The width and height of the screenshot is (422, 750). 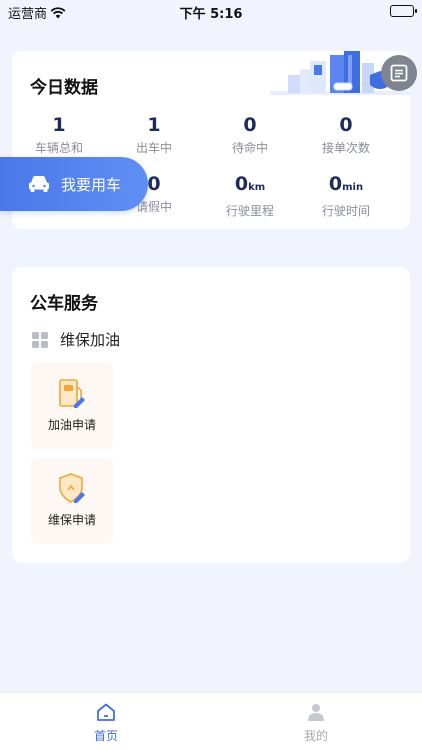 I want to click on clock: 下午 5:16, so click(x=211, y=14).